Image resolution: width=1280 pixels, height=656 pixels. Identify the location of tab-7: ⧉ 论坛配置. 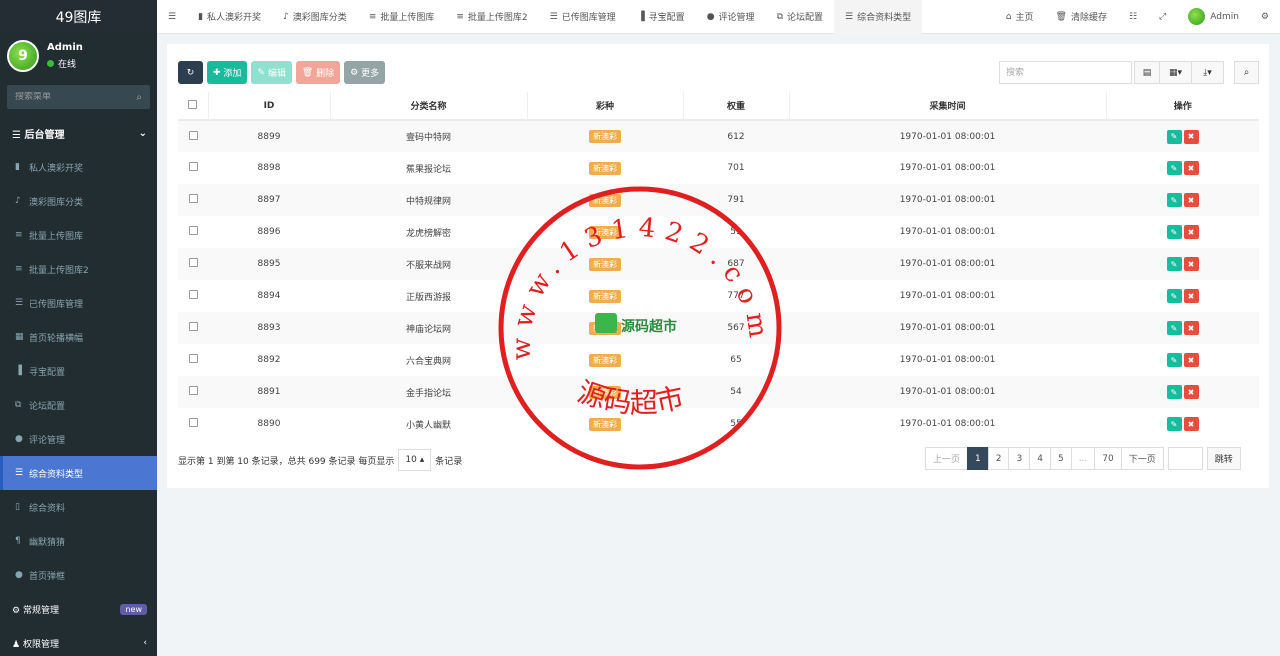
(800, 17).